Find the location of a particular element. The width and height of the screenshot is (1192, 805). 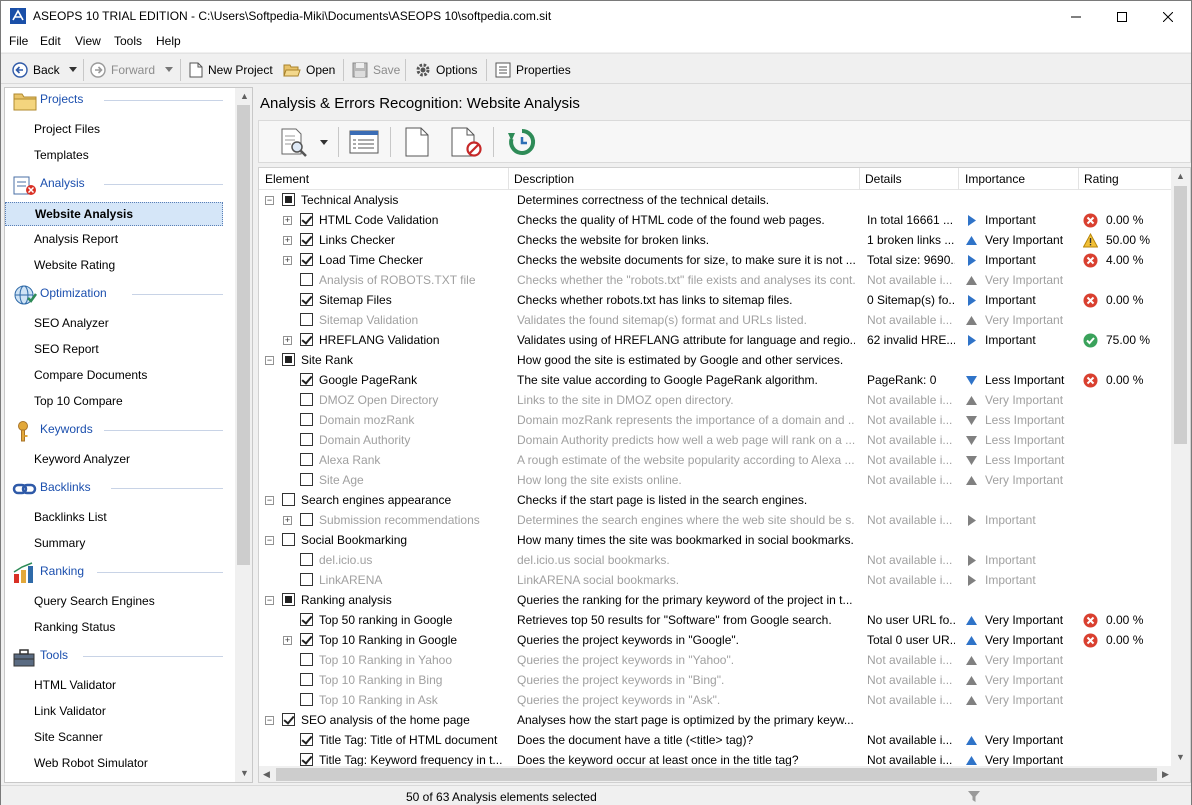

clear-analysis-button is located at coordinates (467, 142).